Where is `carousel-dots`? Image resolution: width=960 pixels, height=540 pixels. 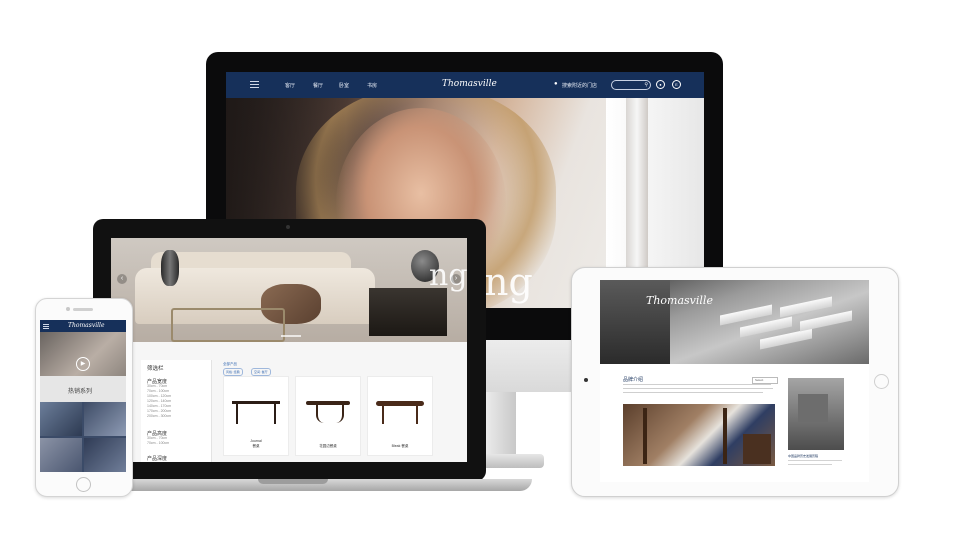 carousel-dots is located at coordinates (291, 336).